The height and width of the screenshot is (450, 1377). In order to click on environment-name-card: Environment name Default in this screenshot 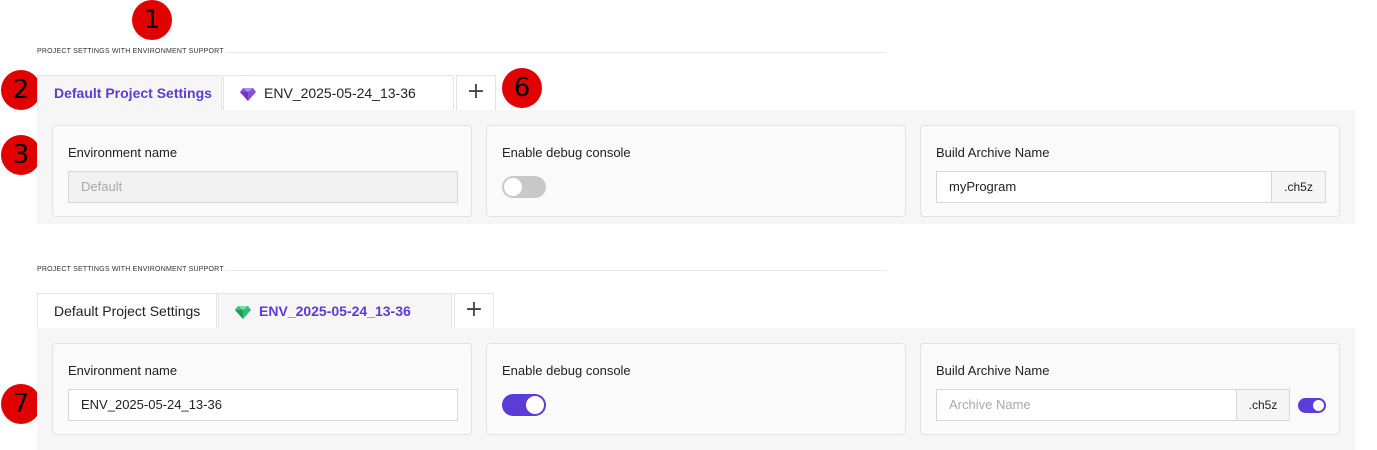, I will do `click(262, 171)`.